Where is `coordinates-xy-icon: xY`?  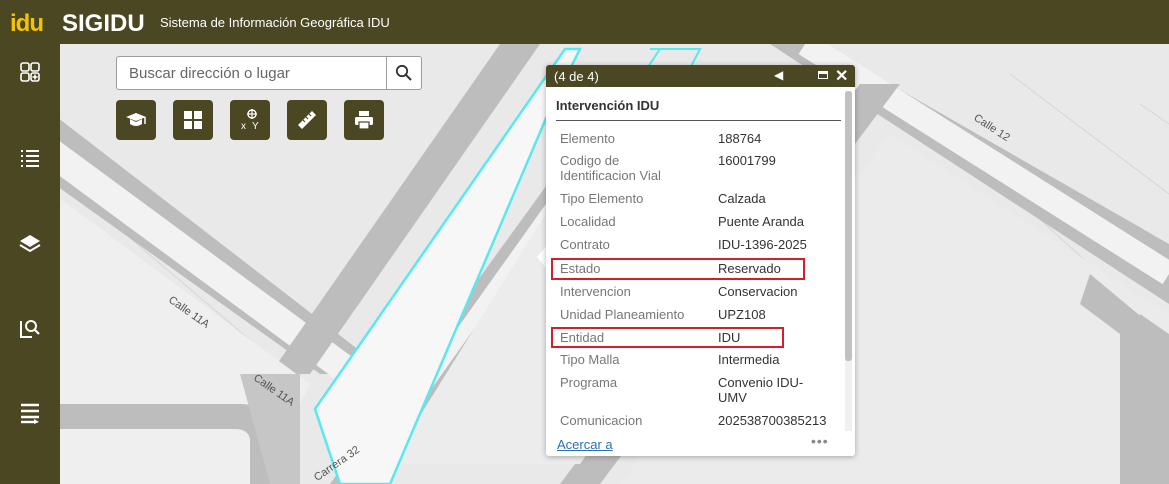 coordinates-xy-icon: xY is located at coordinates (250, 120).